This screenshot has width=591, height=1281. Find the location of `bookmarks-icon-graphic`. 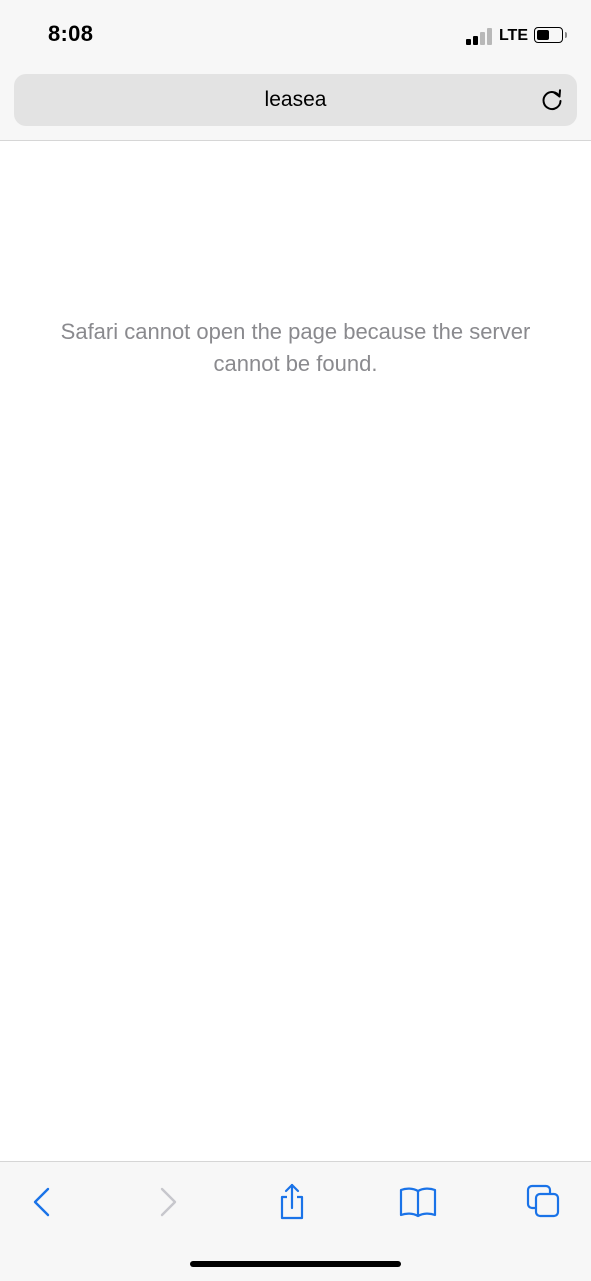

bookmarks-icon-graphic is located at coordinates (418, 1202).